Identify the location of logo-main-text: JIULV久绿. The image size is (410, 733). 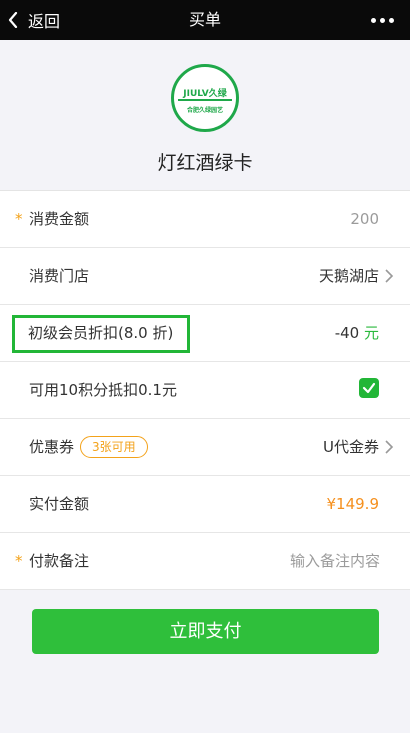
(205, 94).